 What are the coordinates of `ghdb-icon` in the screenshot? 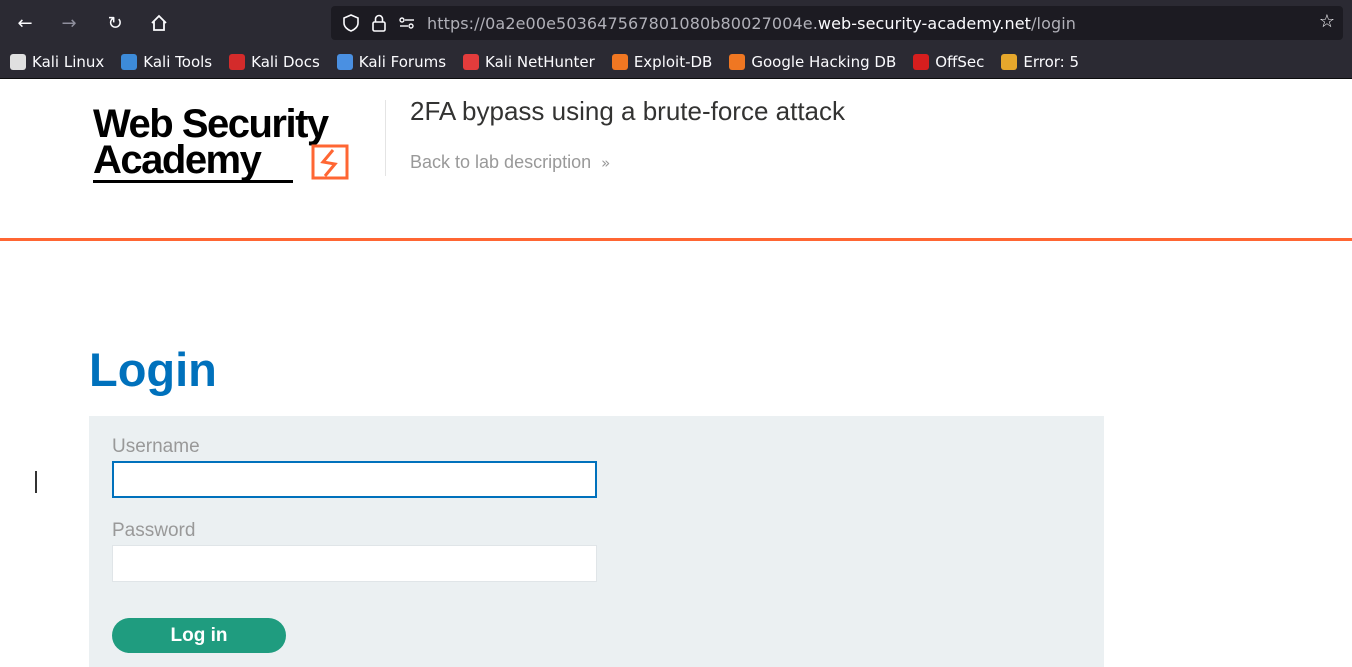 It's located at (737, 62).